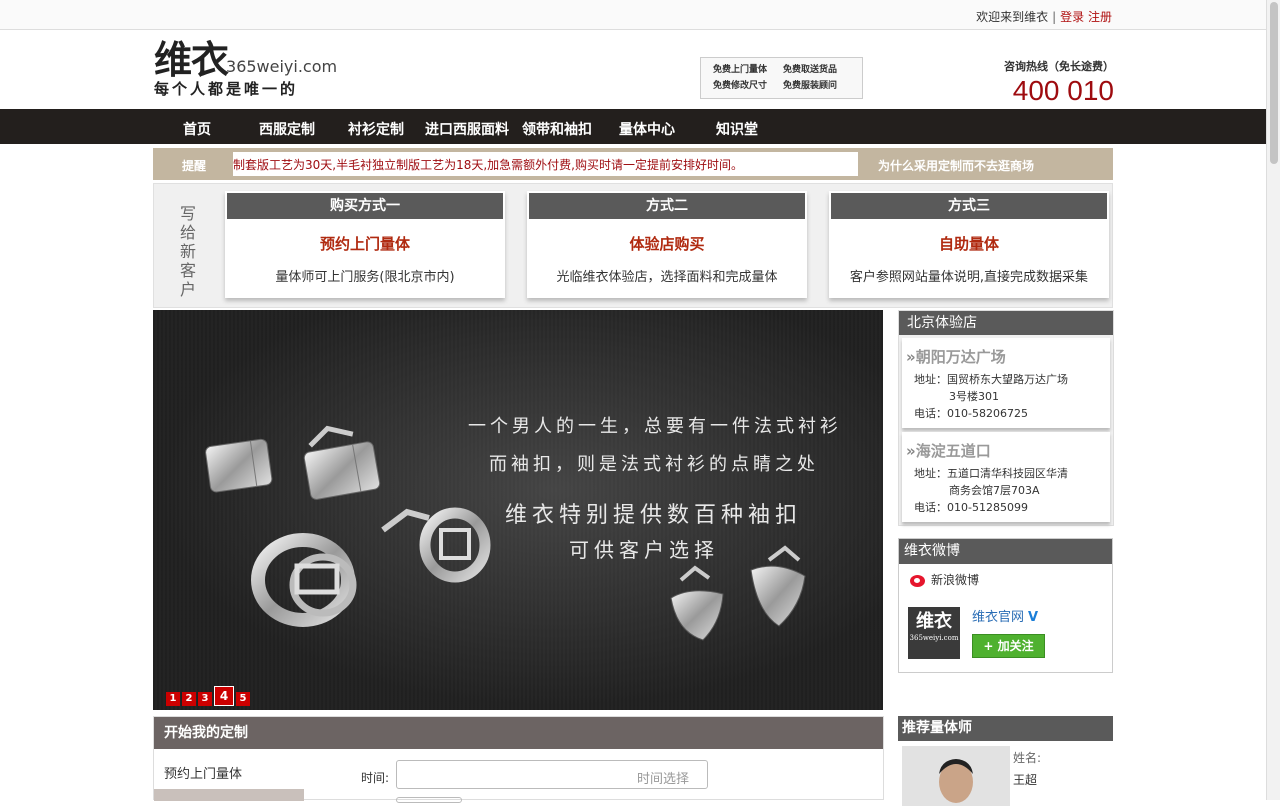 The image size is (1280, 806). I want to click on heading-char: 户, so click(187, 289).